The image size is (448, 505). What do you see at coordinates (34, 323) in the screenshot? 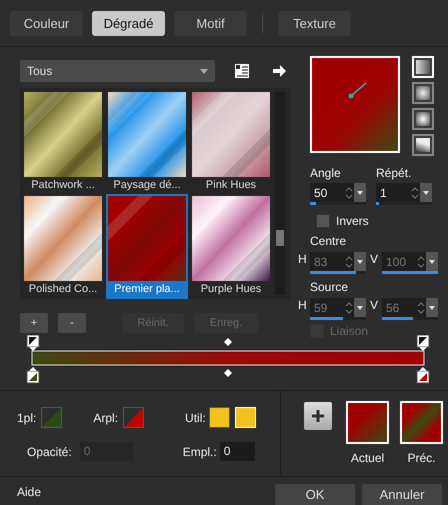
I see `list-button: +` at bounding box center [34, 323].